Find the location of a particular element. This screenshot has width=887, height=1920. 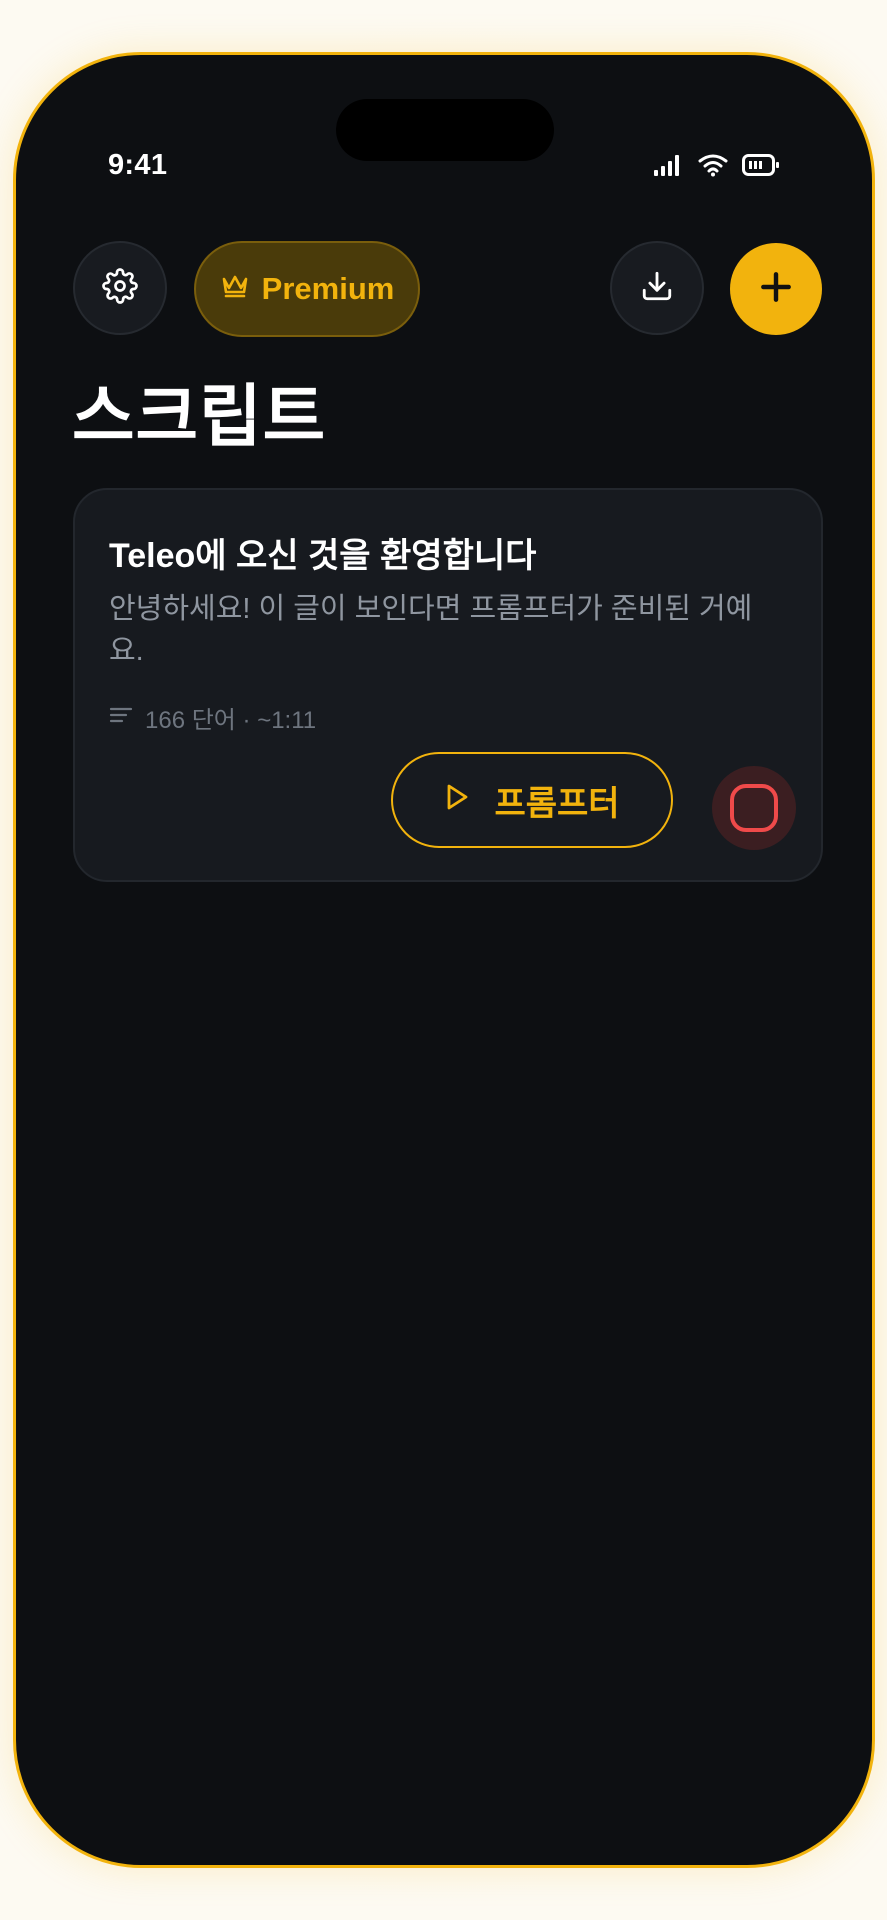

record-icon is located at coordinates (754, 808).